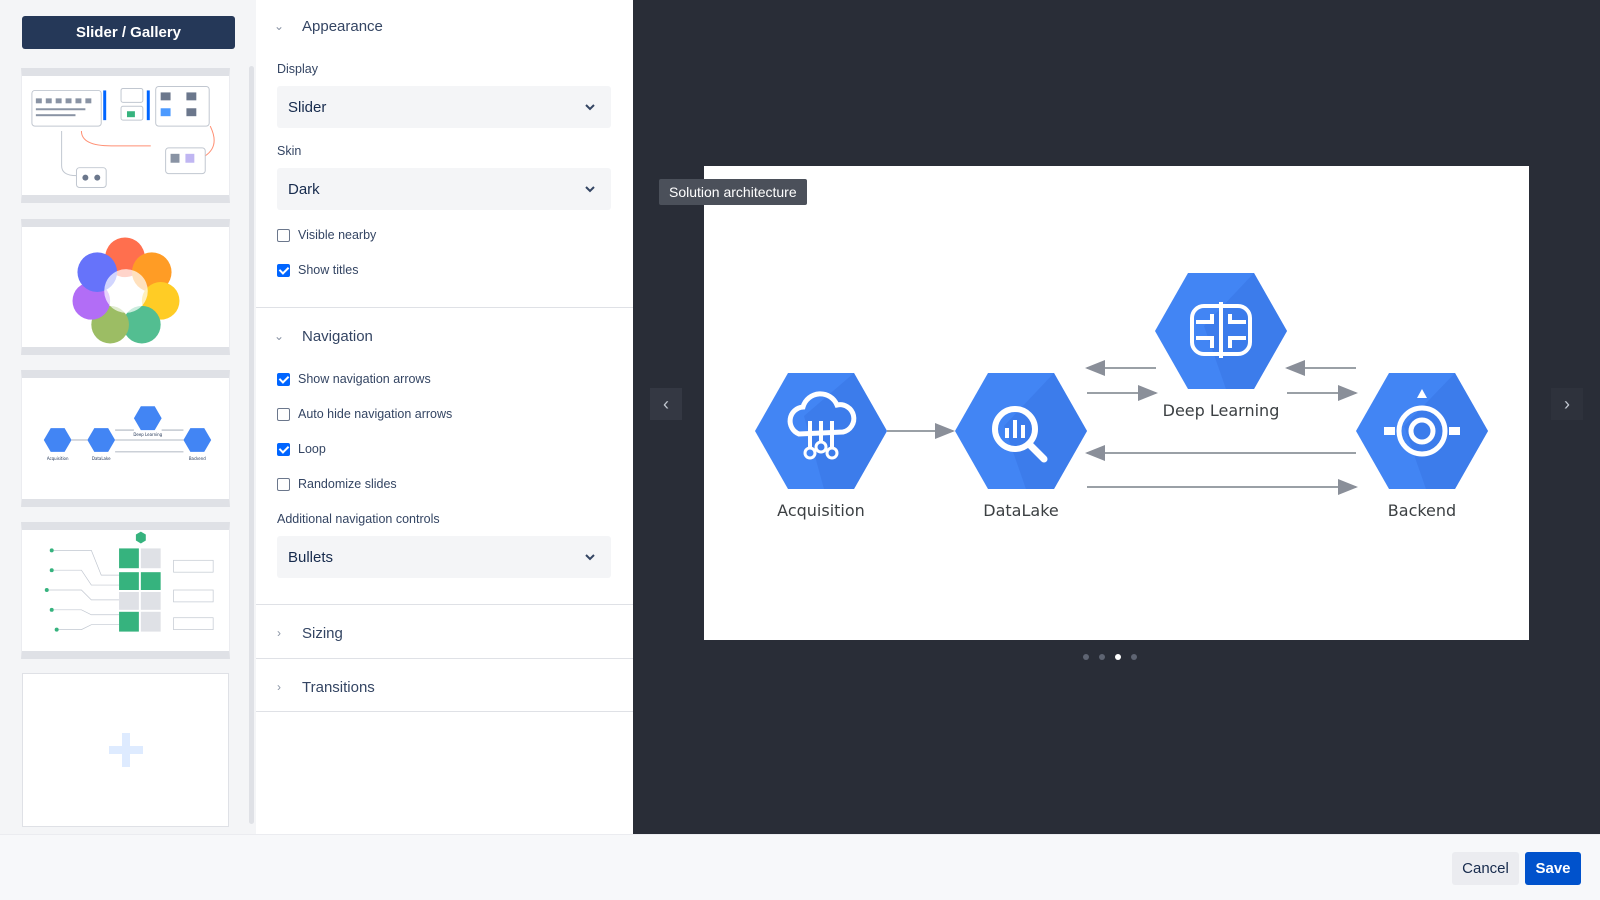  I want to click on skin-select: Dark, so click(444, 189).